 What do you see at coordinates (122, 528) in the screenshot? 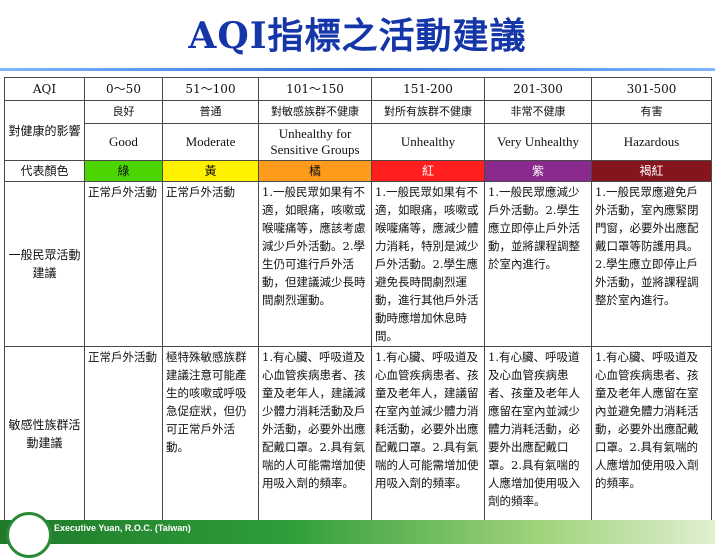
I see `footer-text: Executive Yuan, R.O.C. (Taiwan)` at bounding box center [122, 528].